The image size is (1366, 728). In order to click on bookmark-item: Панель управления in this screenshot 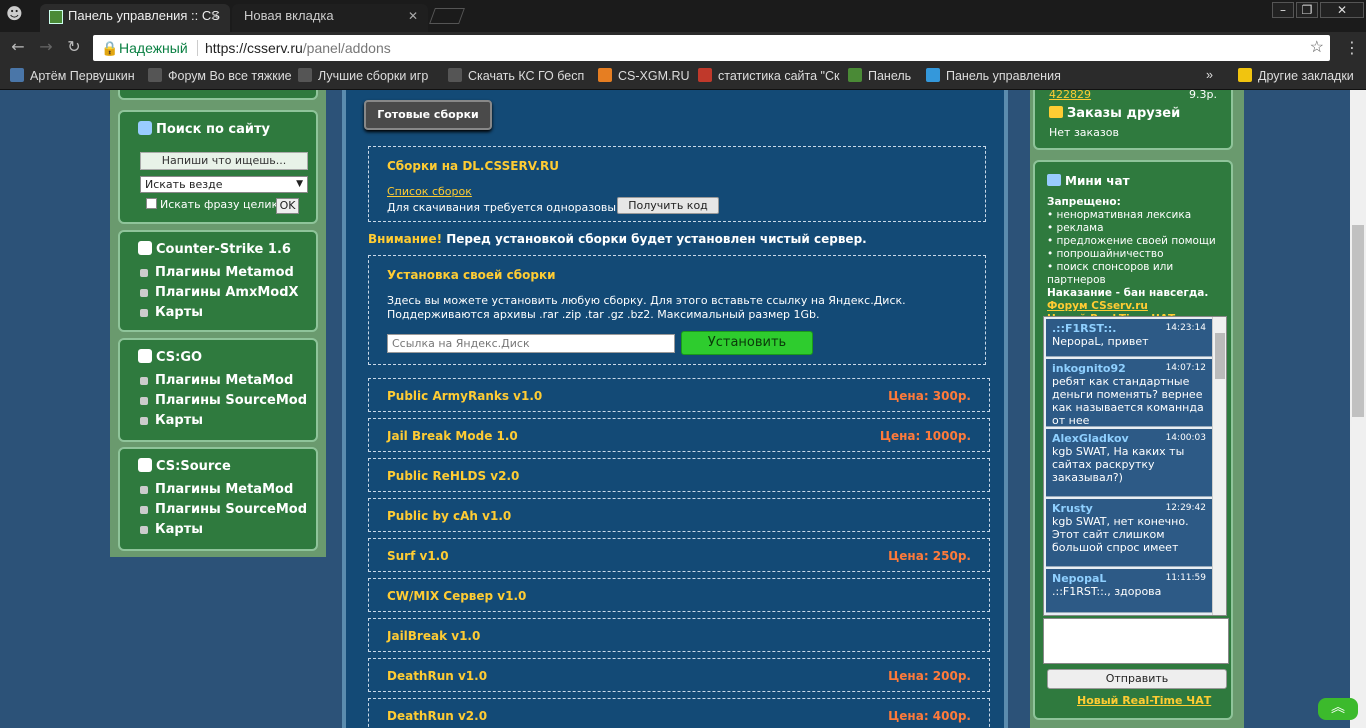, I will do `click(993, 75)`.